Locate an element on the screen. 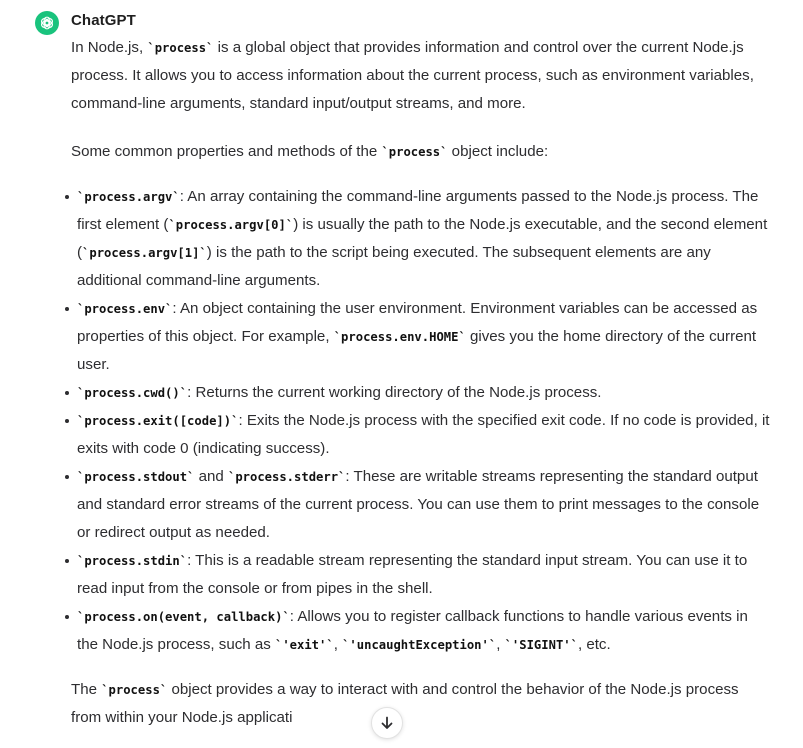 The image size is (803, 748). text: The is located at coordinates (86, 689).